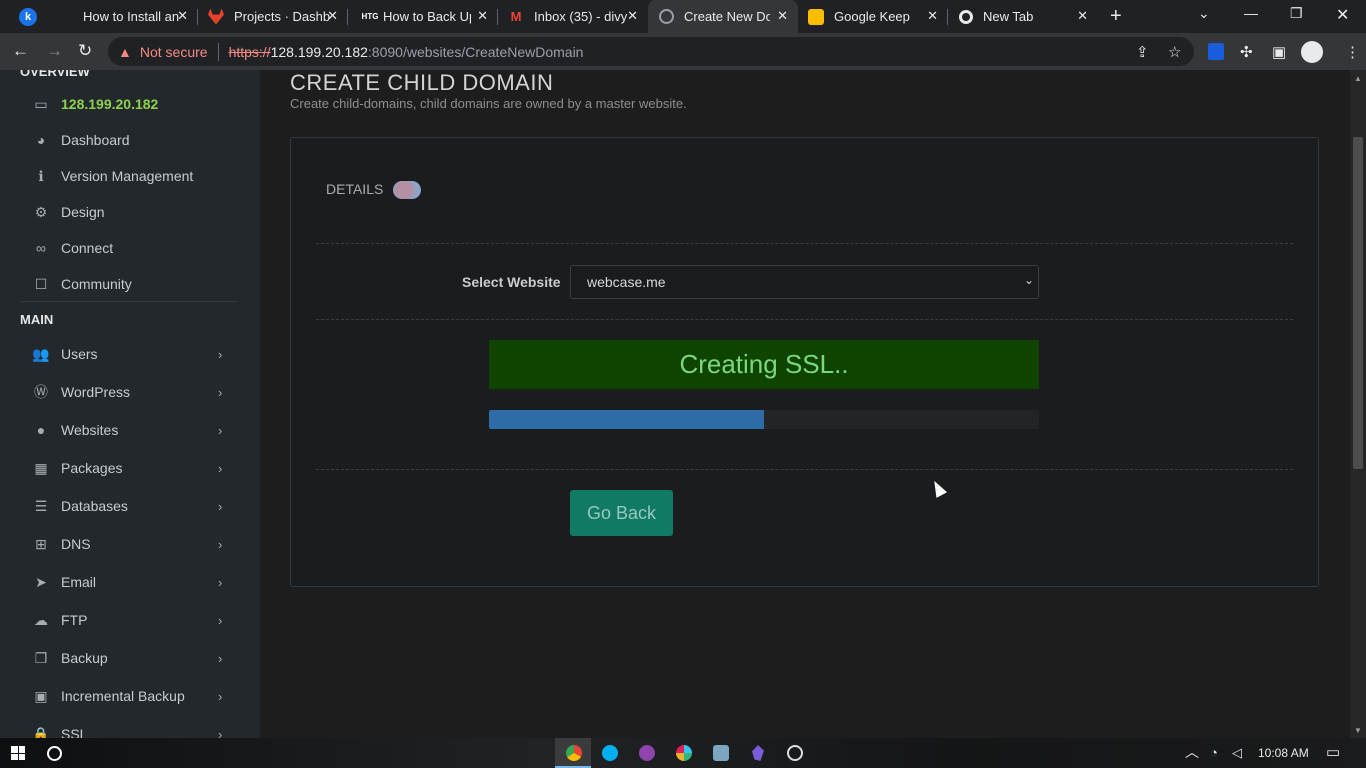  What do you see at coordinates (130, 430) in the screenshot?
I see `sidebar-item-websites: ● Websites ›` at bounding box center [130, 430].